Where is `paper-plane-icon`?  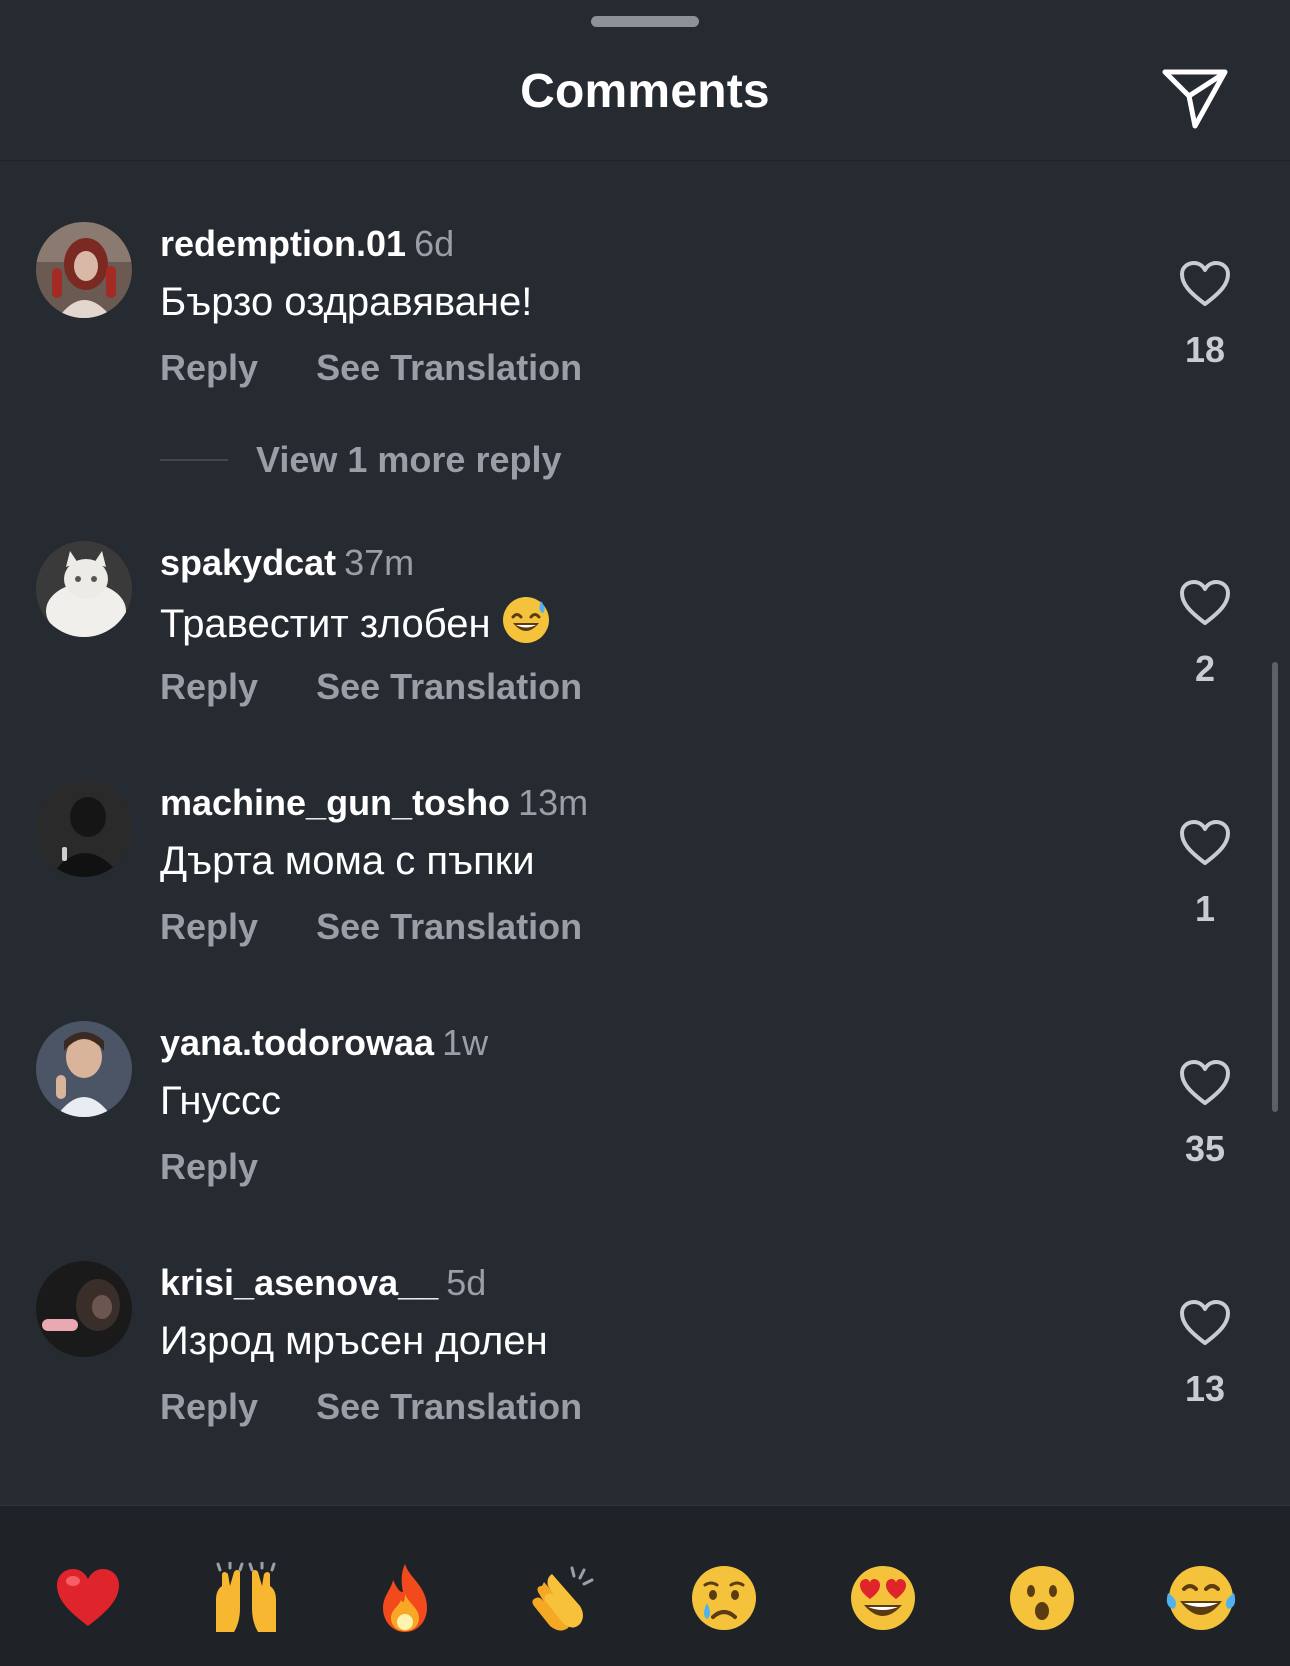
paper-plane-icon is located at coordinates (1195, 99).